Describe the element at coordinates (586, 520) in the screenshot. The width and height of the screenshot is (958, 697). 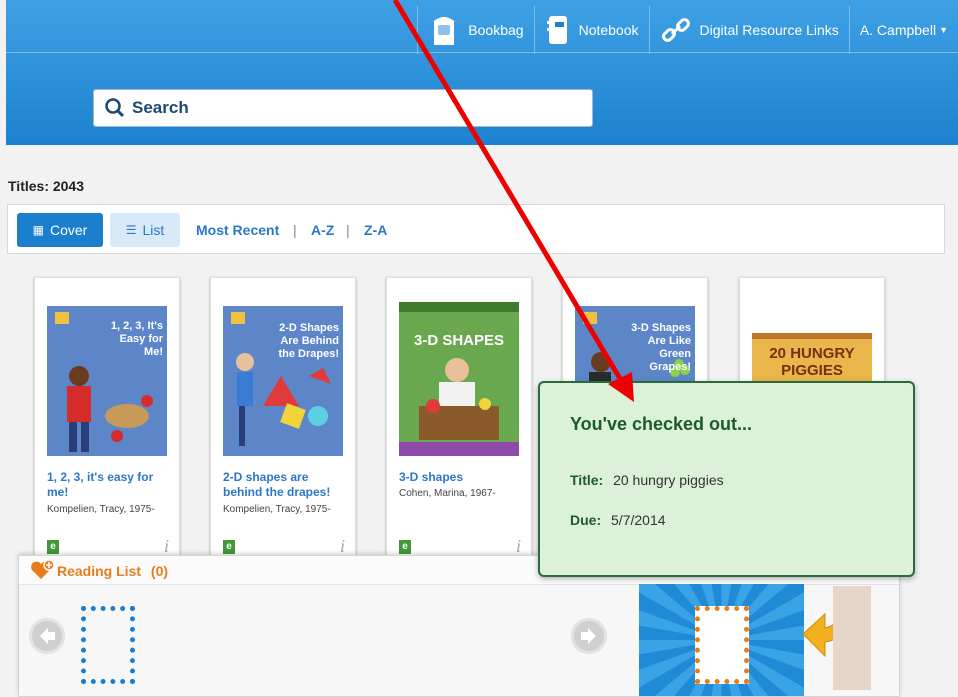
I see `popup-due-label: Due:` at that location.